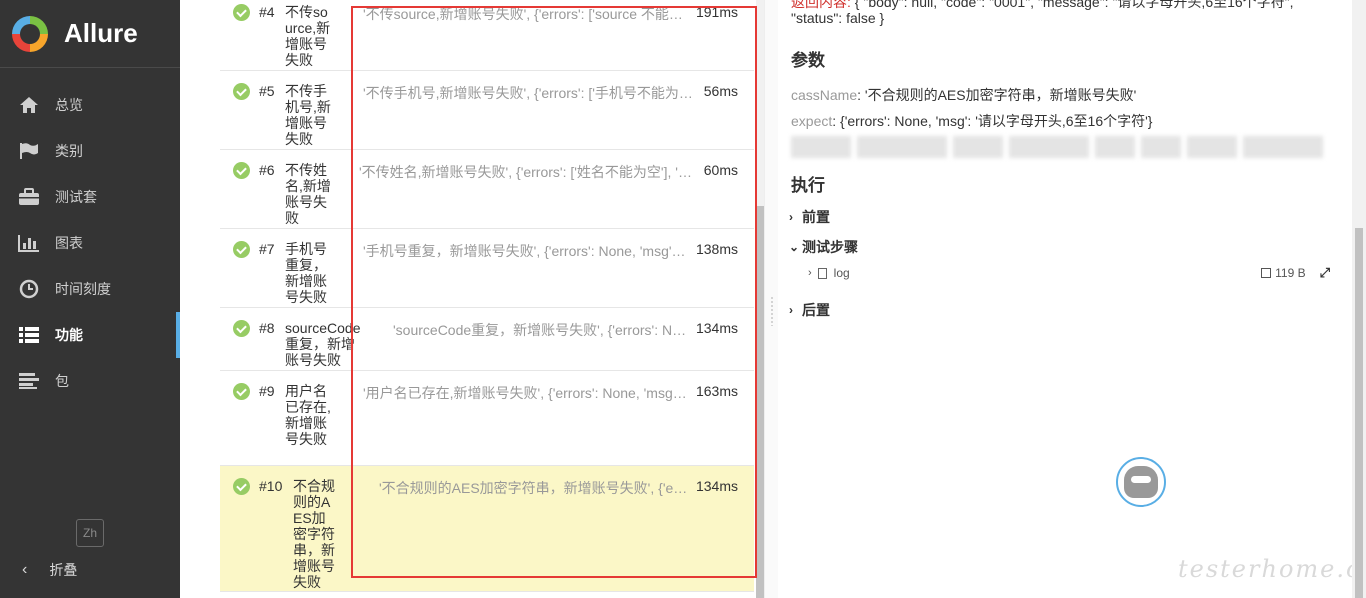 The height and width of the screenshot is (598, 1366). What do you see at coordinates (267, 12) in the screenshot?
I see `test-number: #4` at bounding box center [267, 12].